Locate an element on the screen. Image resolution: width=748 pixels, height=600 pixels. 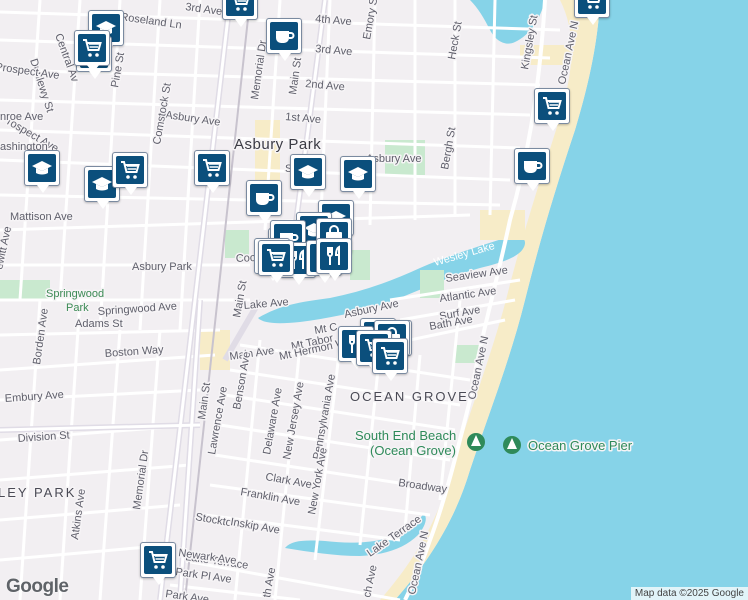
park-springwood is located at coordinates (25, 290).